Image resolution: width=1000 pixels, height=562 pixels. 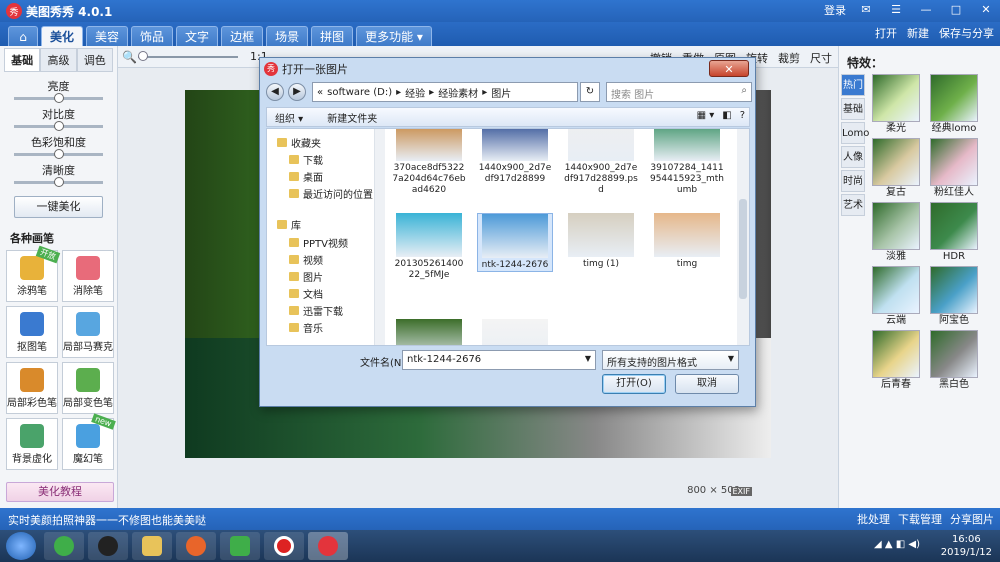 What do you see at coordinates (966, 33) in the screenshot?
I see `save-share-button: 保存与分享` at bounding box center [966, 33].